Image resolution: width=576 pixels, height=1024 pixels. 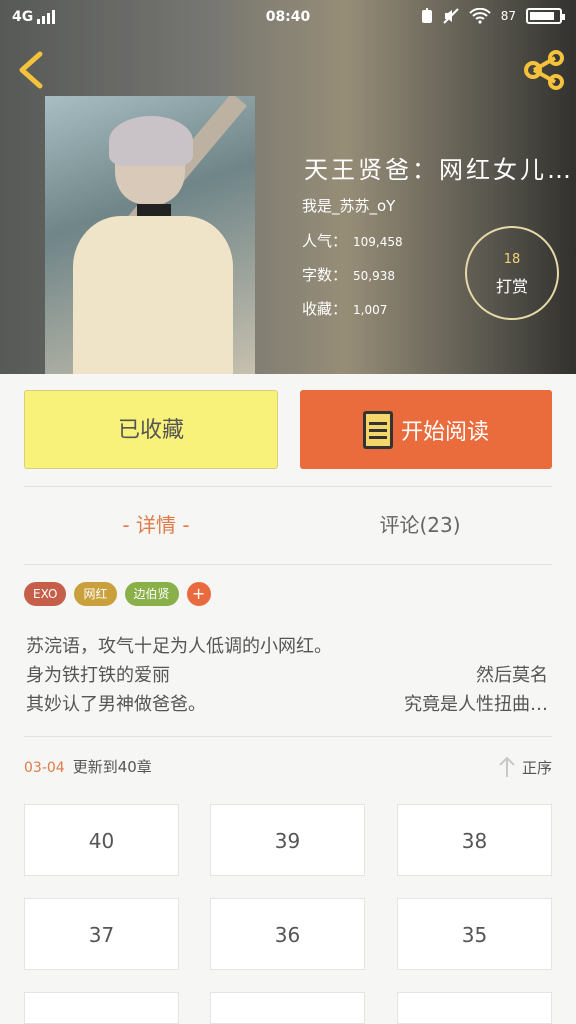 I want to click on share-icon, so click(x=544, y=70).